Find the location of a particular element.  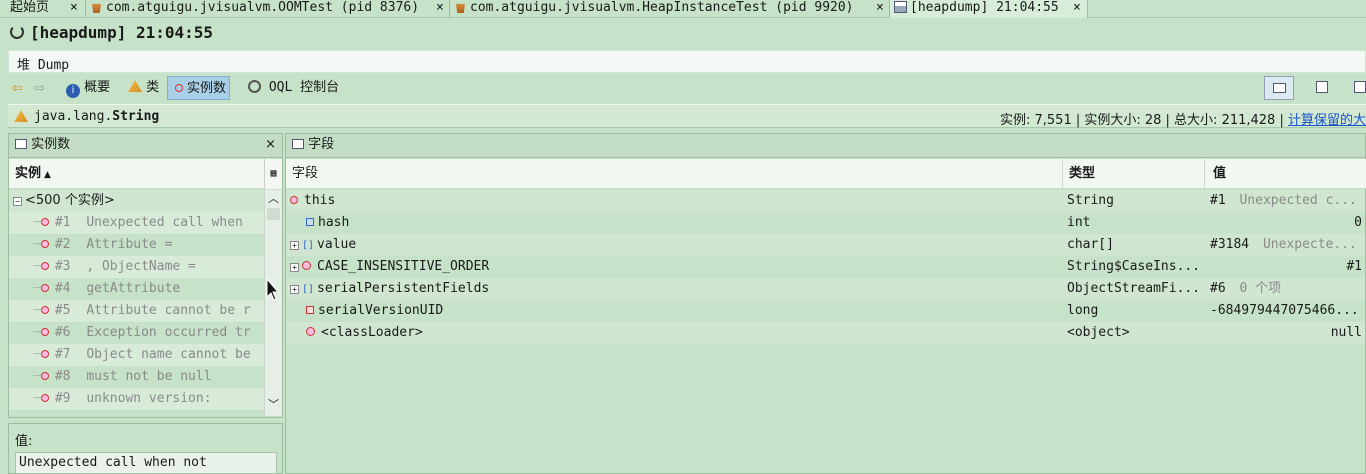

oql-console-button: OQL 控制台 is located at coordinates (293, 88).